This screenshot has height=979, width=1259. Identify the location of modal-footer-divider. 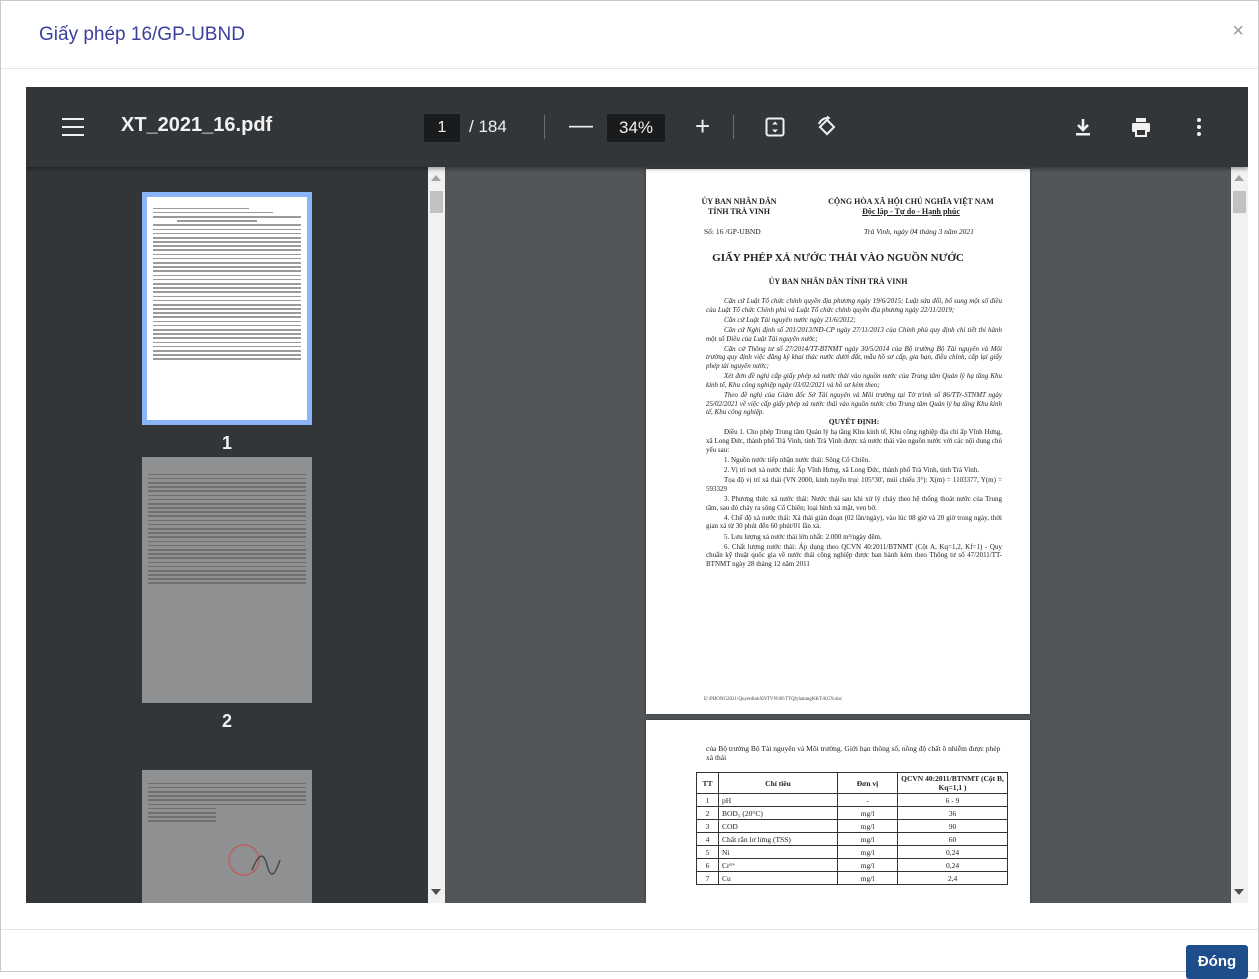
(629, 929).